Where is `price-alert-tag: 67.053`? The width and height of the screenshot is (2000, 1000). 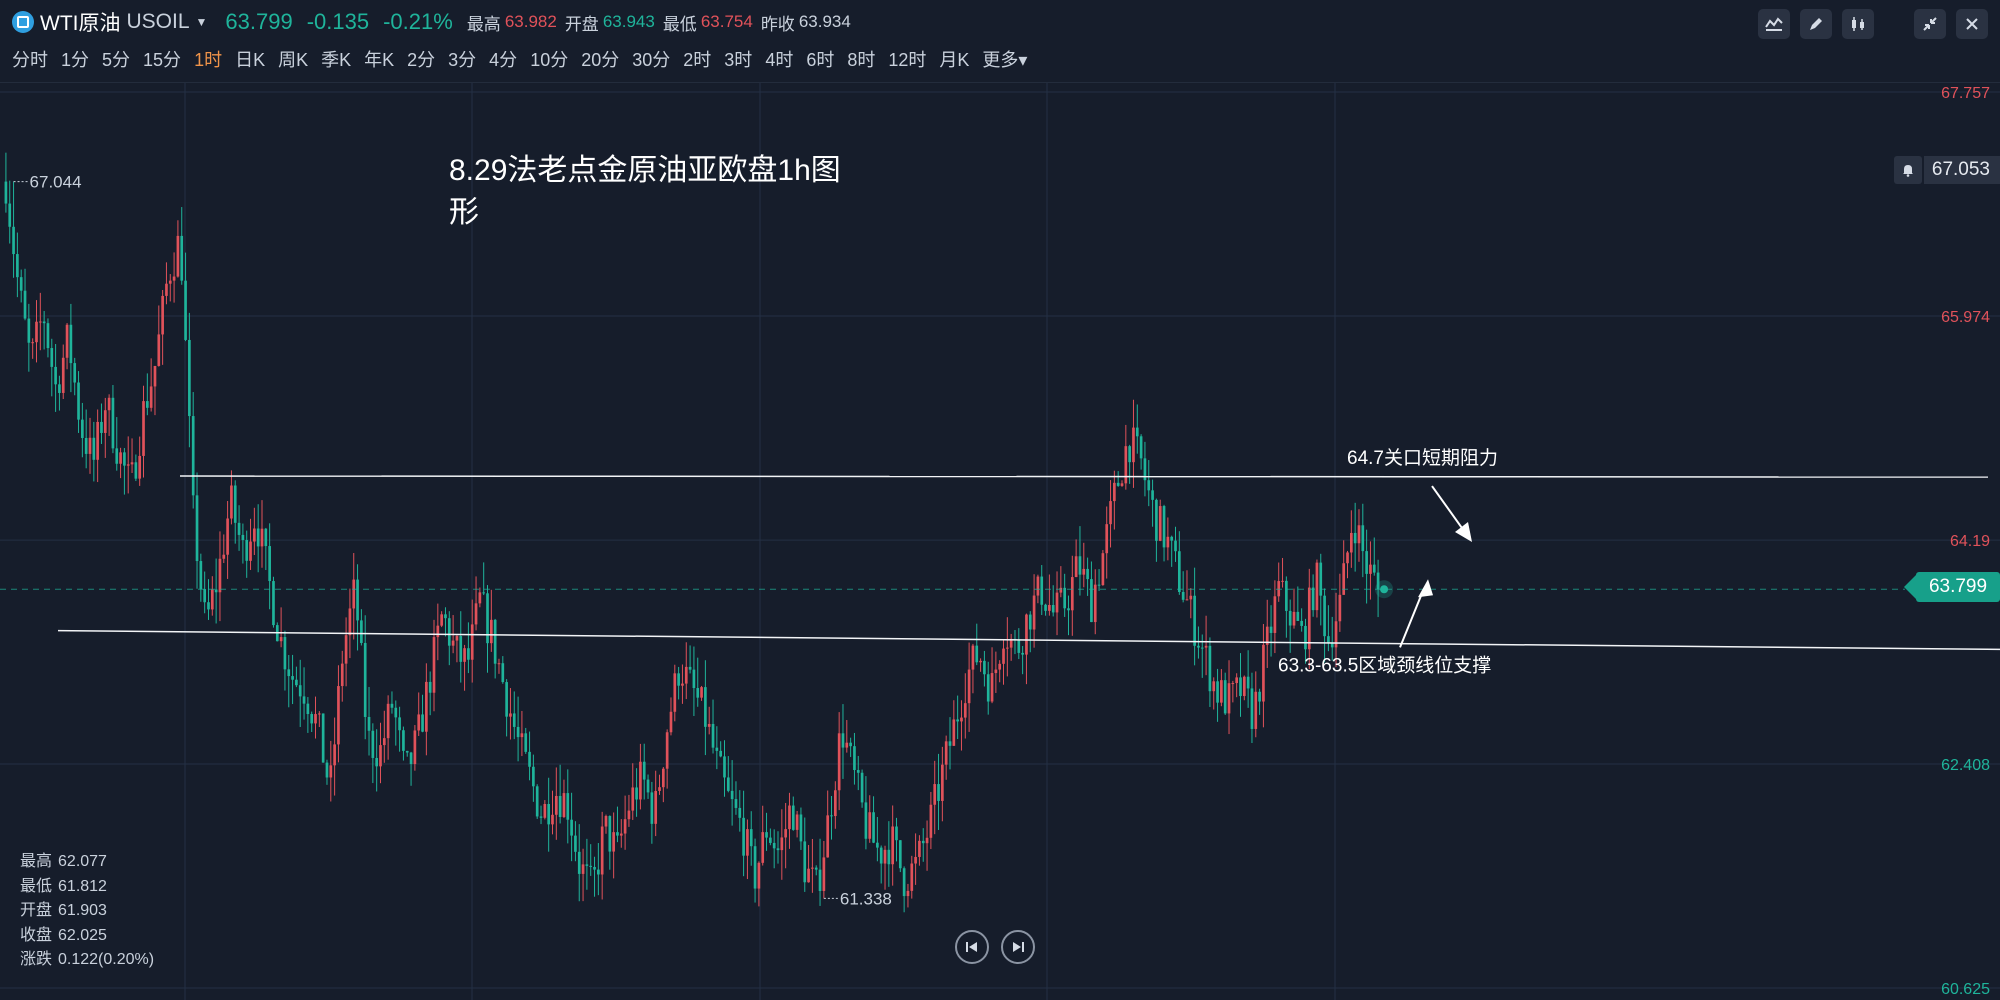 price-alert-tag: 67.053 is located at coordinates (1946, 170).